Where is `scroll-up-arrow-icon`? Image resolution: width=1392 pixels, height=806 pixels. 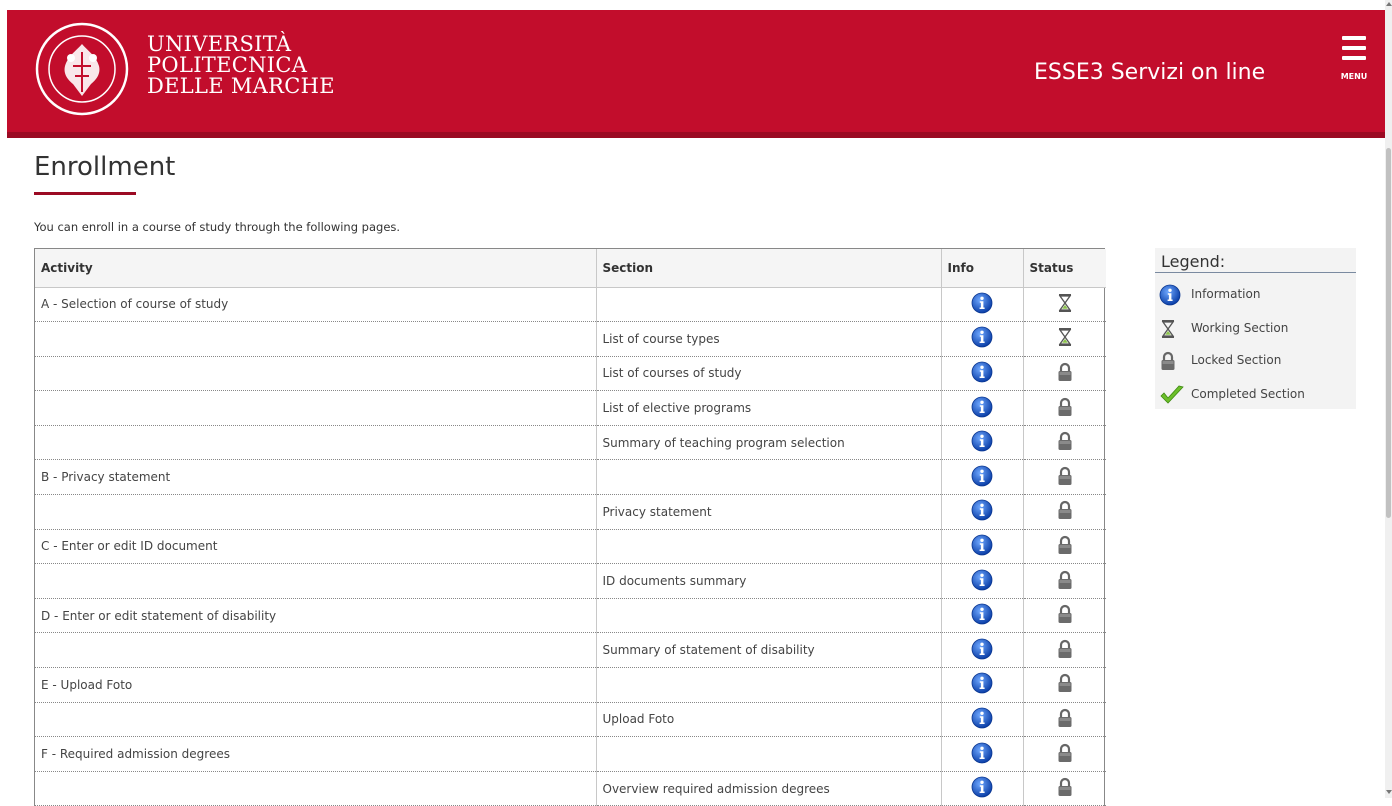
scroll-up-arrow-icon is located at coordinates (1389, 4).